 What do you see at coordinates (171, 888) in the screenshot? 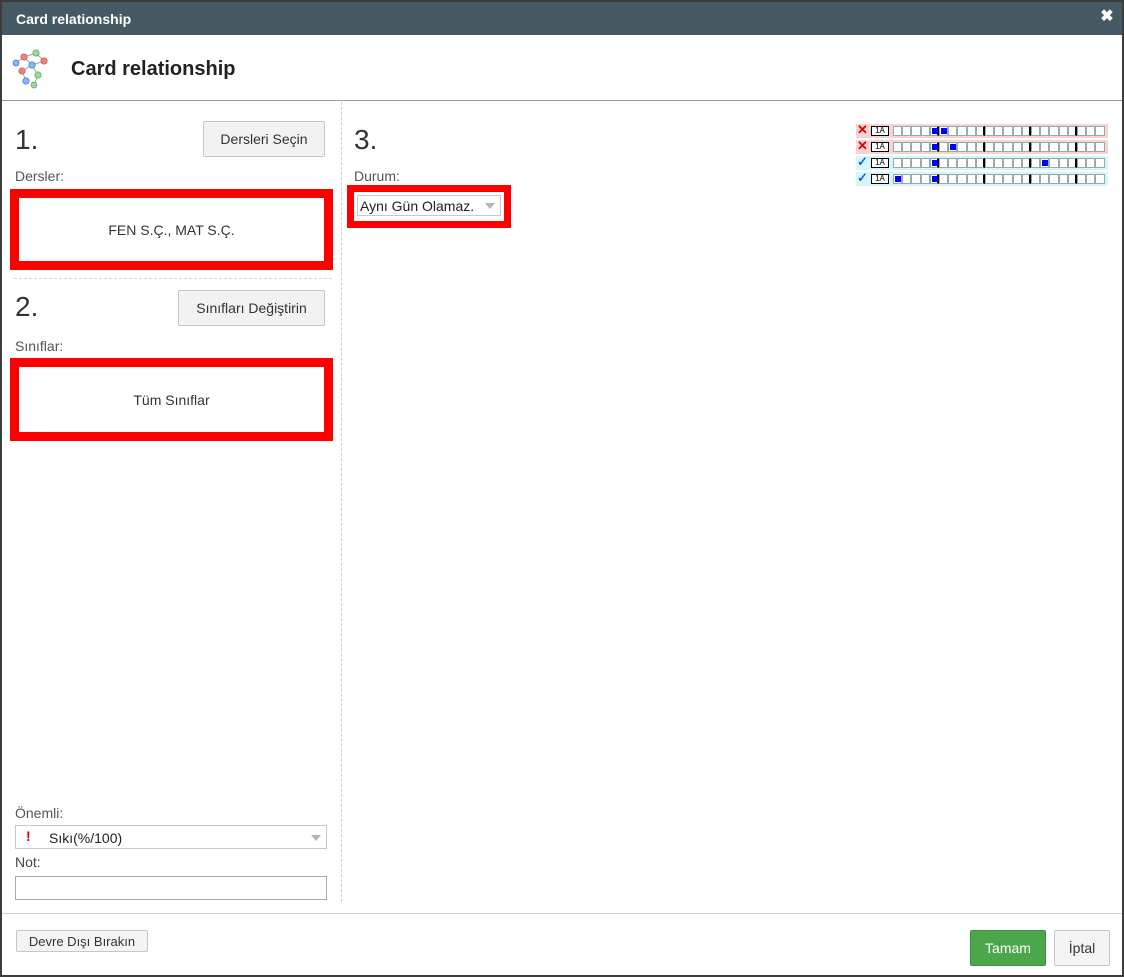
I see `note-input` at bounding box center [171, 888].